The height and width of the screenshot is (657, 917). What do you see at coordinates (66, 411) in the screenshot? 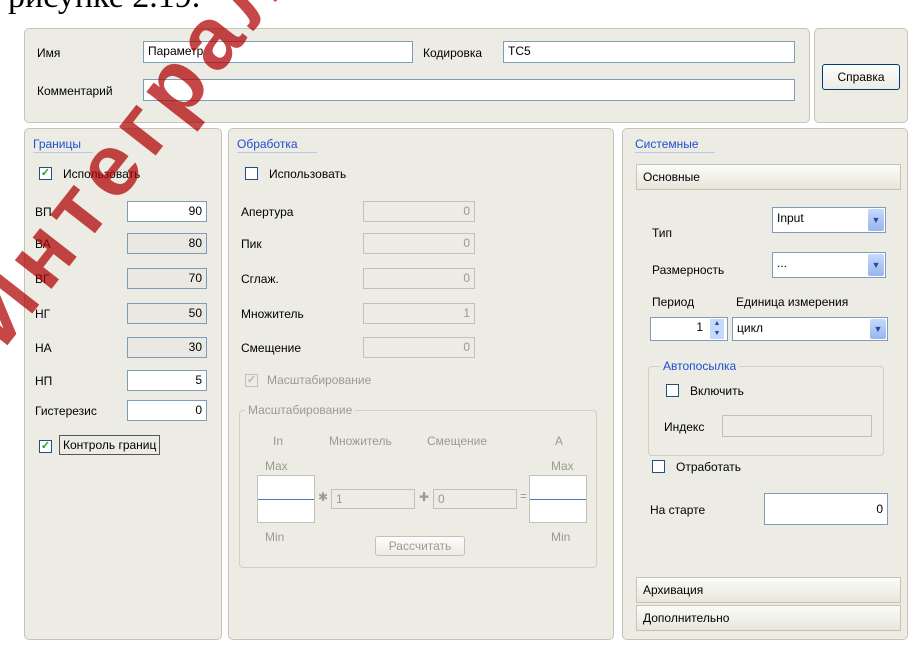
I see `hysteresis-label: Гистерезис` at bounding box center [66, 411].